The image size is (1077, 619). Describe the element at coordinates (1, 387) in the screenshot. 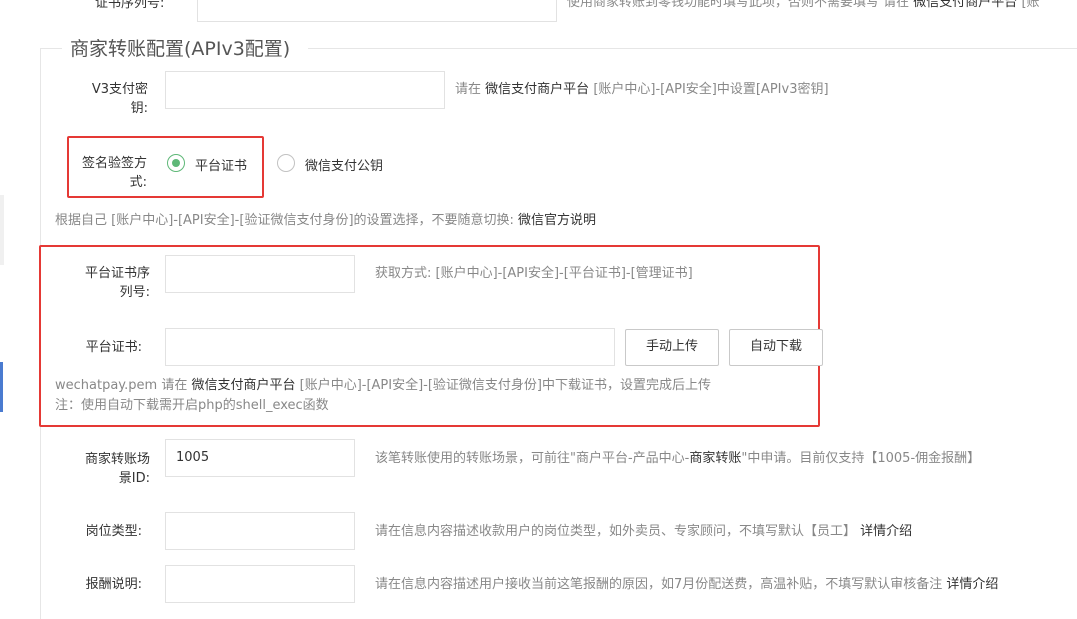

I see `sidebar-active-indicator` at that location.